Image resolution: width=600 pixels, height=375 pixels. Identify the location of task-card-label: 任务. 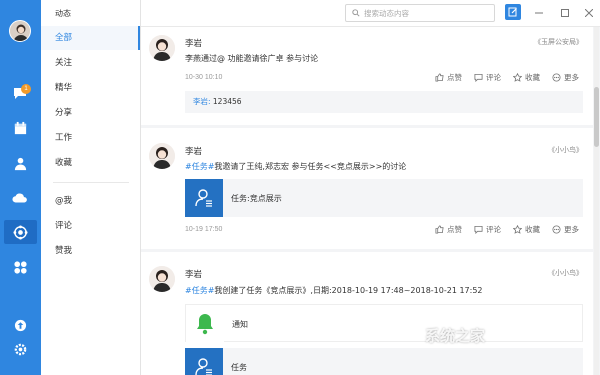
(239, 367).